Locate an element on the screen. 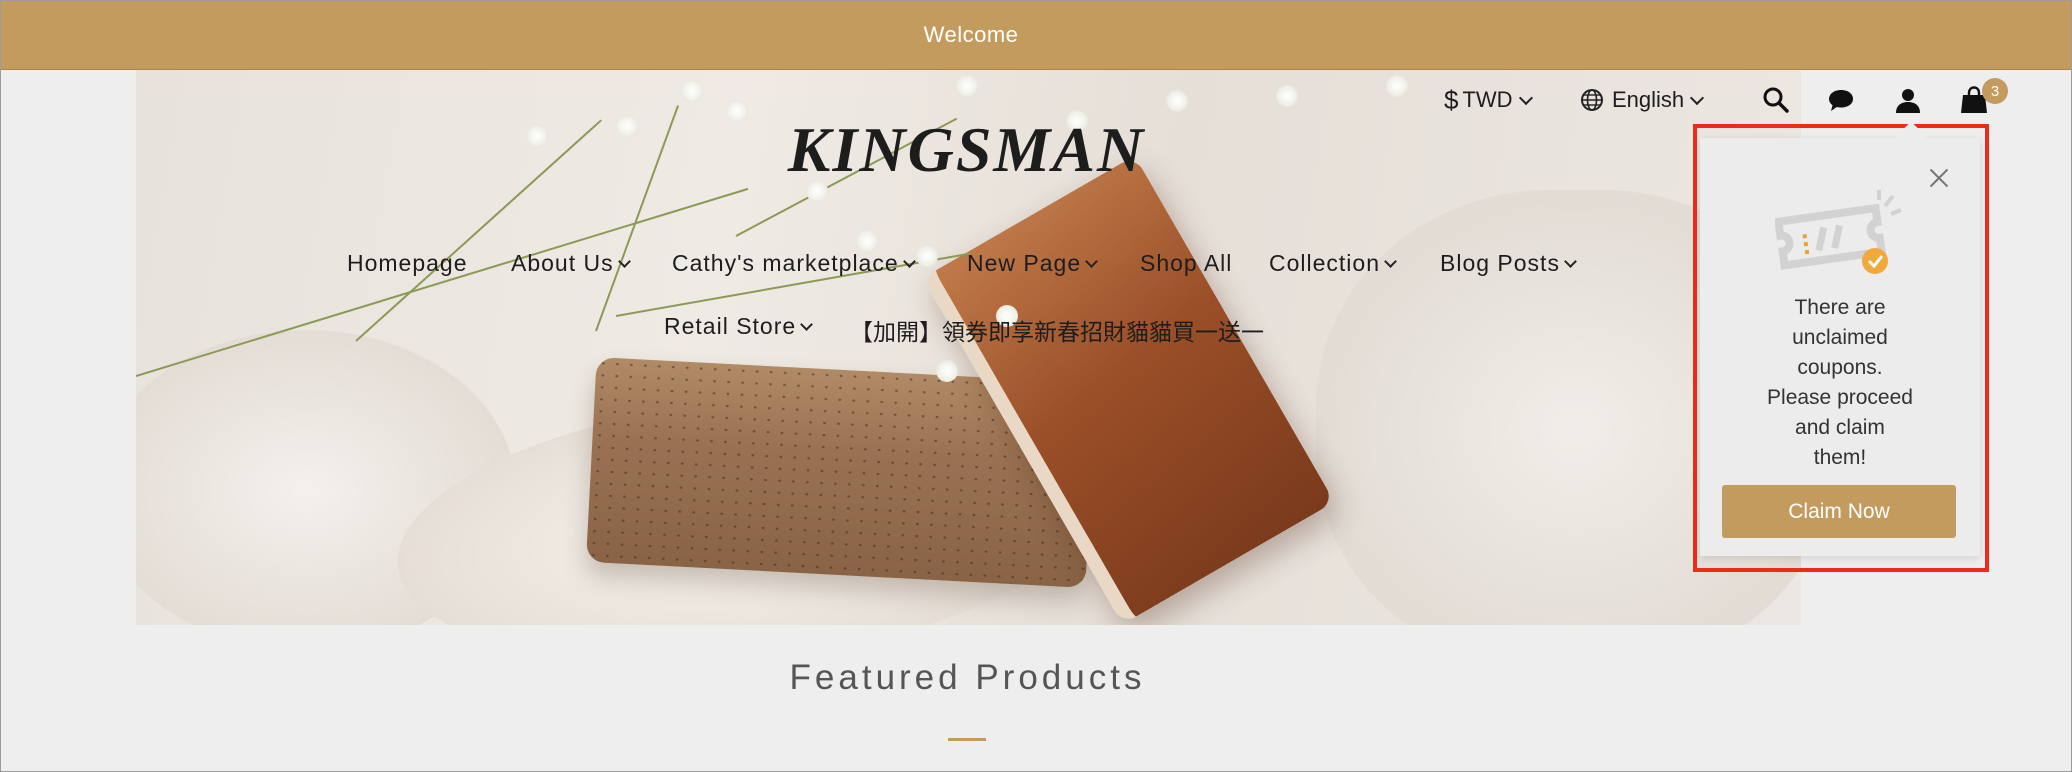 Image resolution: width=2072 pixels, height=772 pixels. nav-item-blog-posts: Blog Posts is located at coordinates (1508, 263).